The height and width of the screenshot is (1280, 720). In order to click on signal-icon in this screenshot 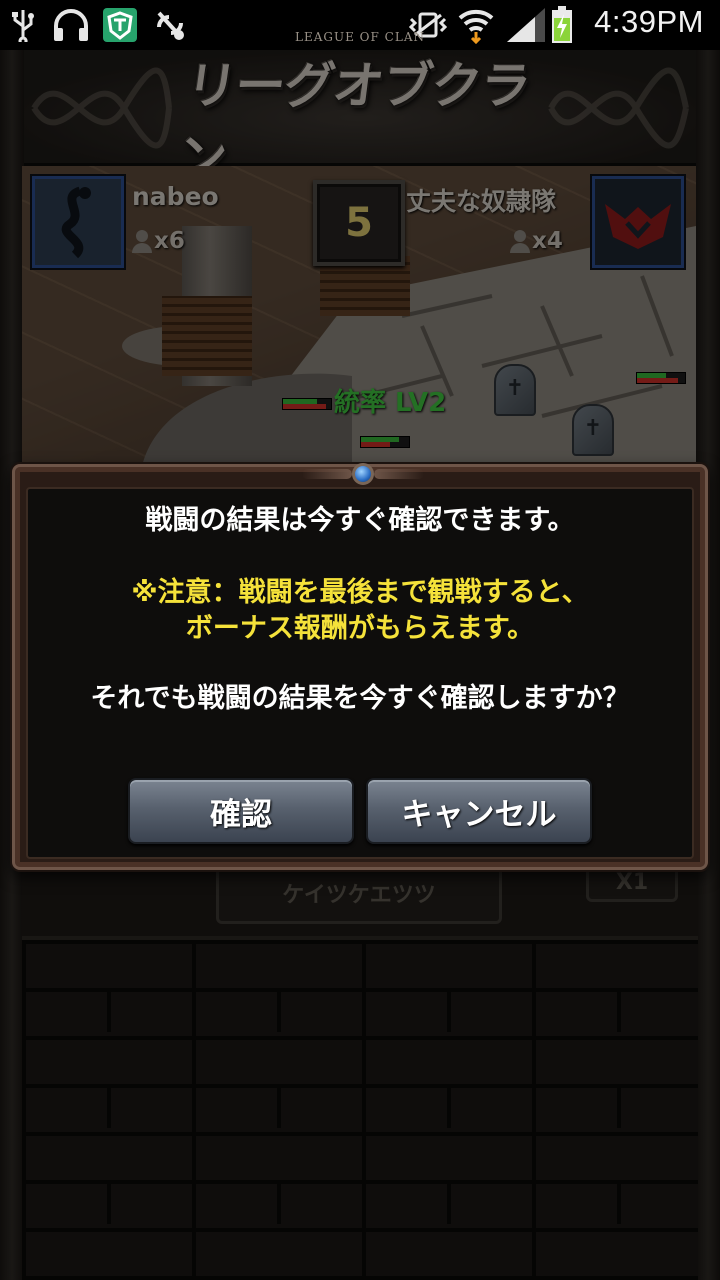, I will do `click(525, 25)`.